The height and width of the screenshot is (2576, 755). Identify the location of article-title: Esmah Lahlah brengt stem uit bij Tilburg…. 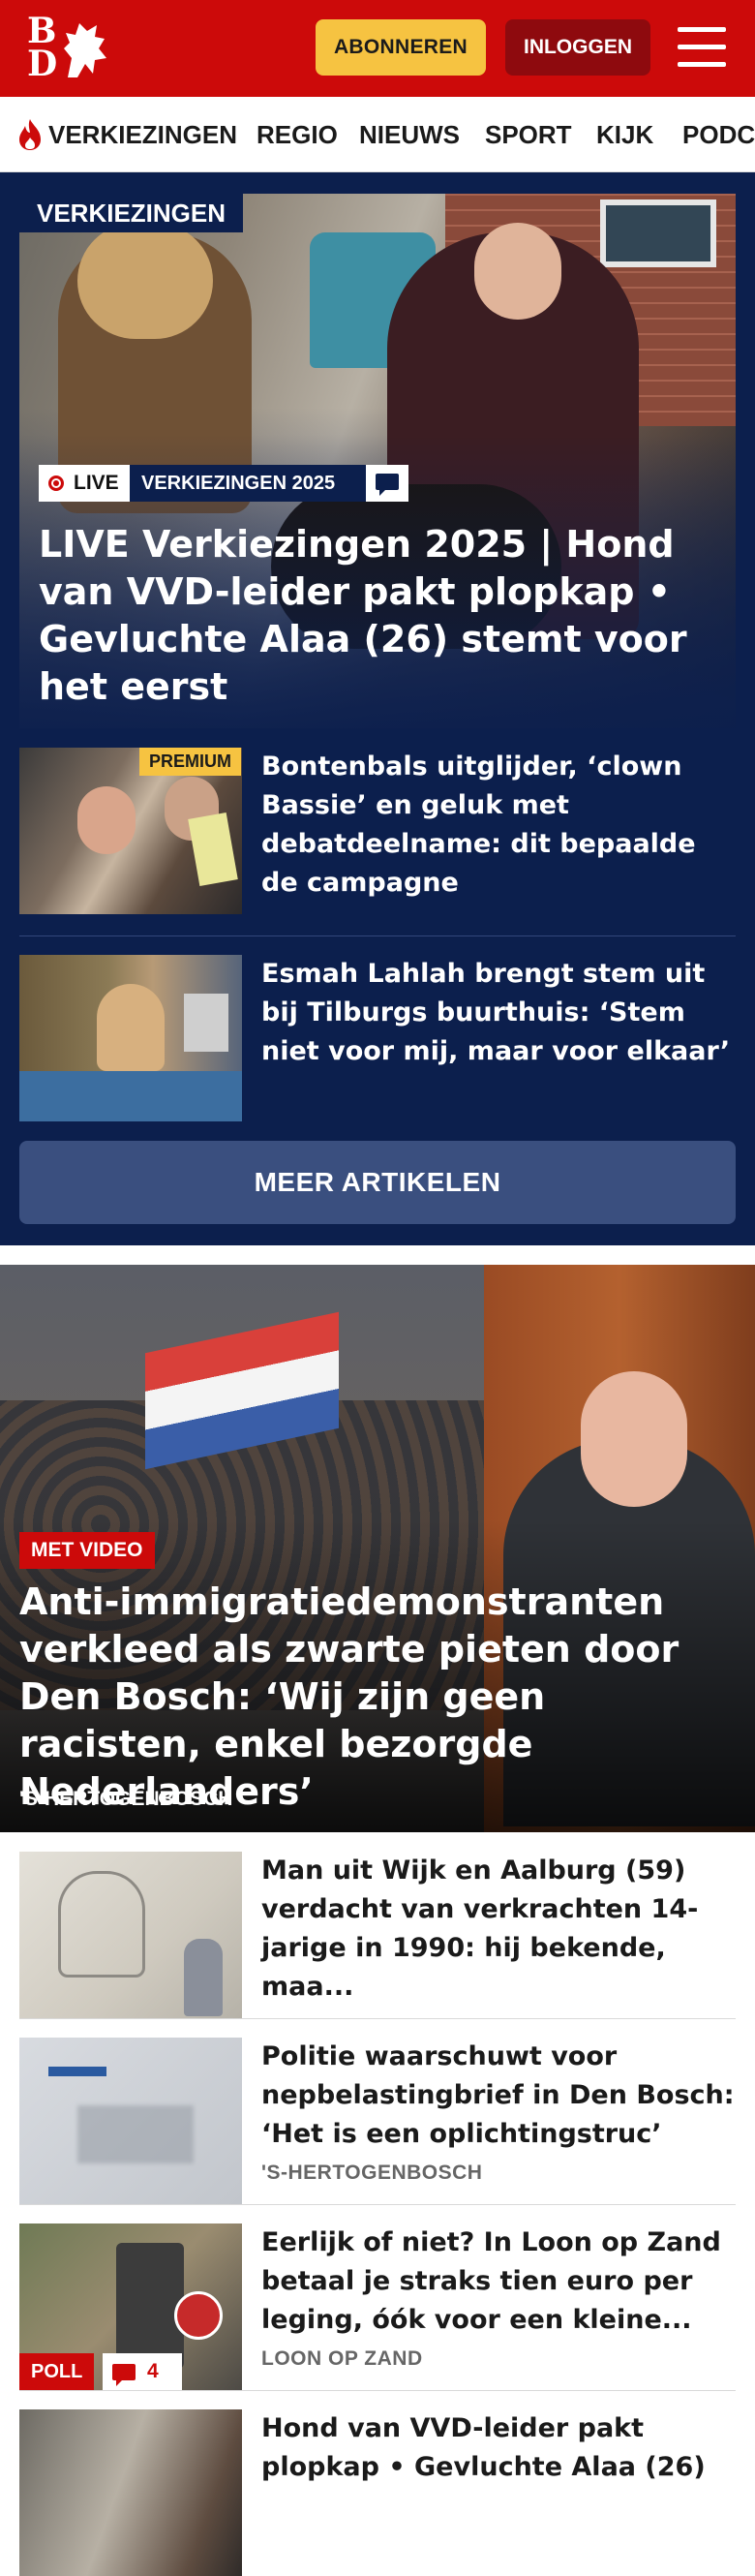
(498, 1013).